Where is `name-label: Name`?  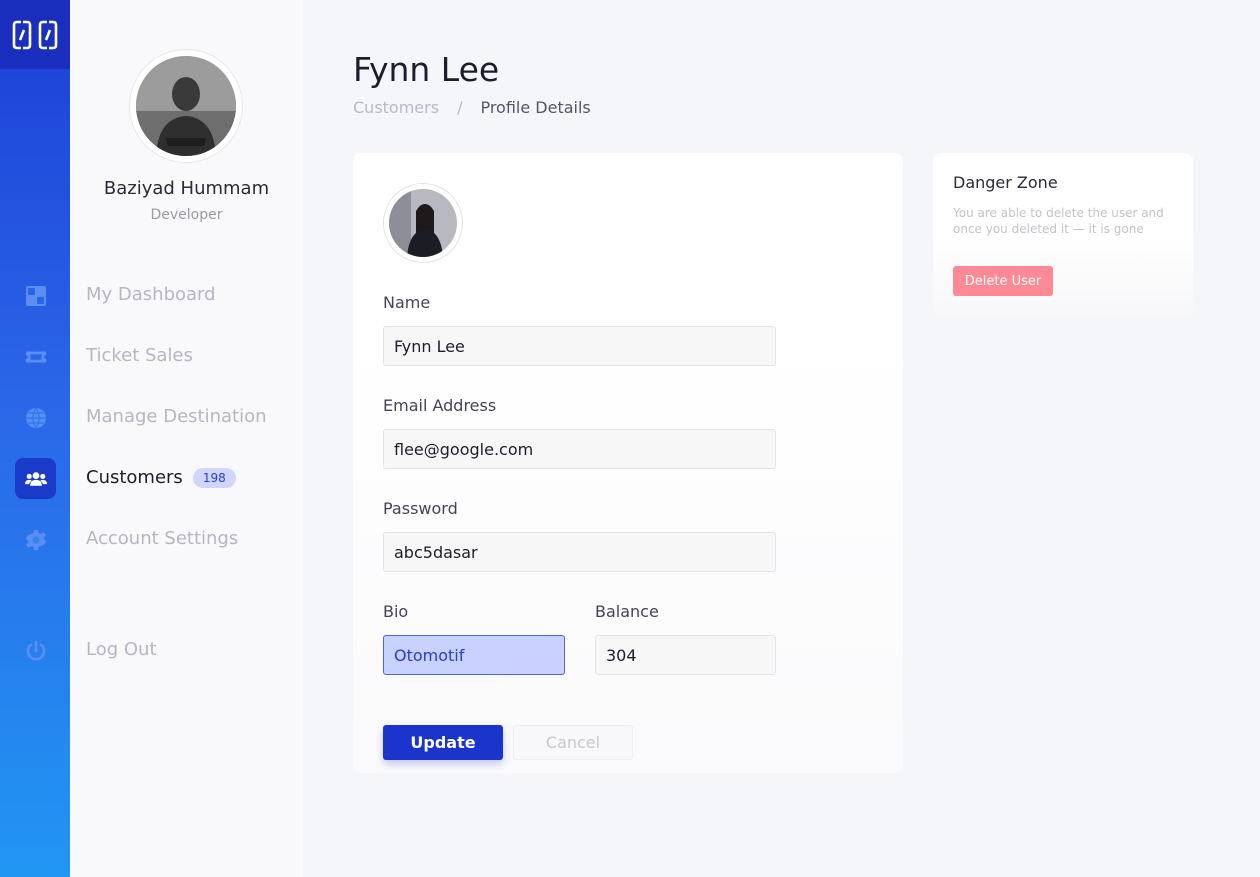
name-label: Name is located at coordinates (407, 302).